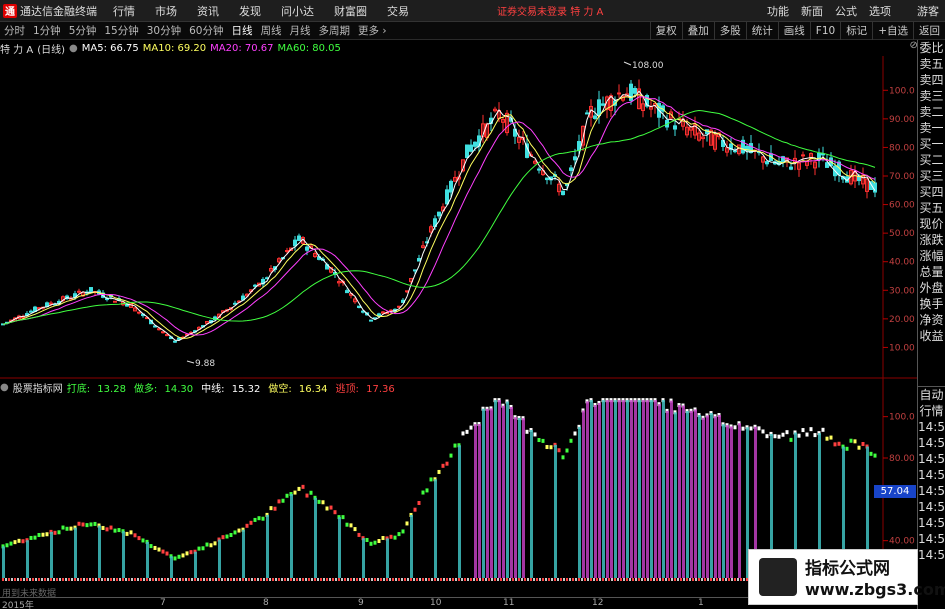 This screenshot has height=609, width=945. What do you see at coordinates (931, 507) in the screenshot?
I see `tick-row-label: 14:50` at bounding box center [931, 507].